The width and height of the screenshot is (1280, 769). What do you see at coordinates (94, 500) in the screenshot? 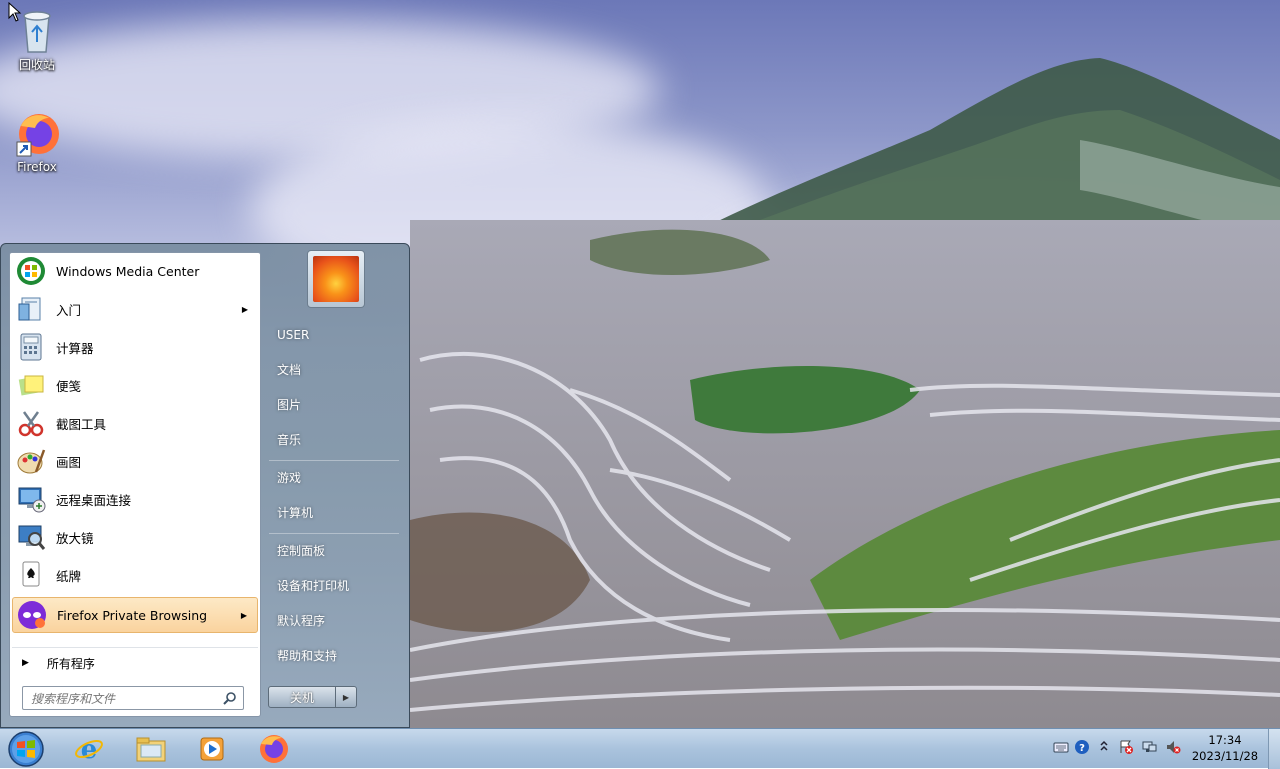
I see `program-label: 远程桌面连接` at bounding box center [94, 500].